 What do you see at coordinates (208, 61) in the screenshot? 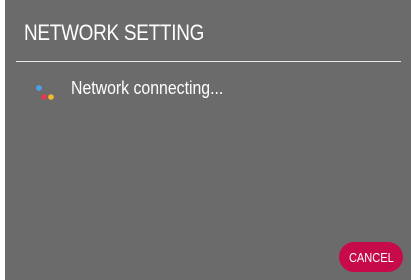
I see `title-divider` at bounding box center [208, 61].